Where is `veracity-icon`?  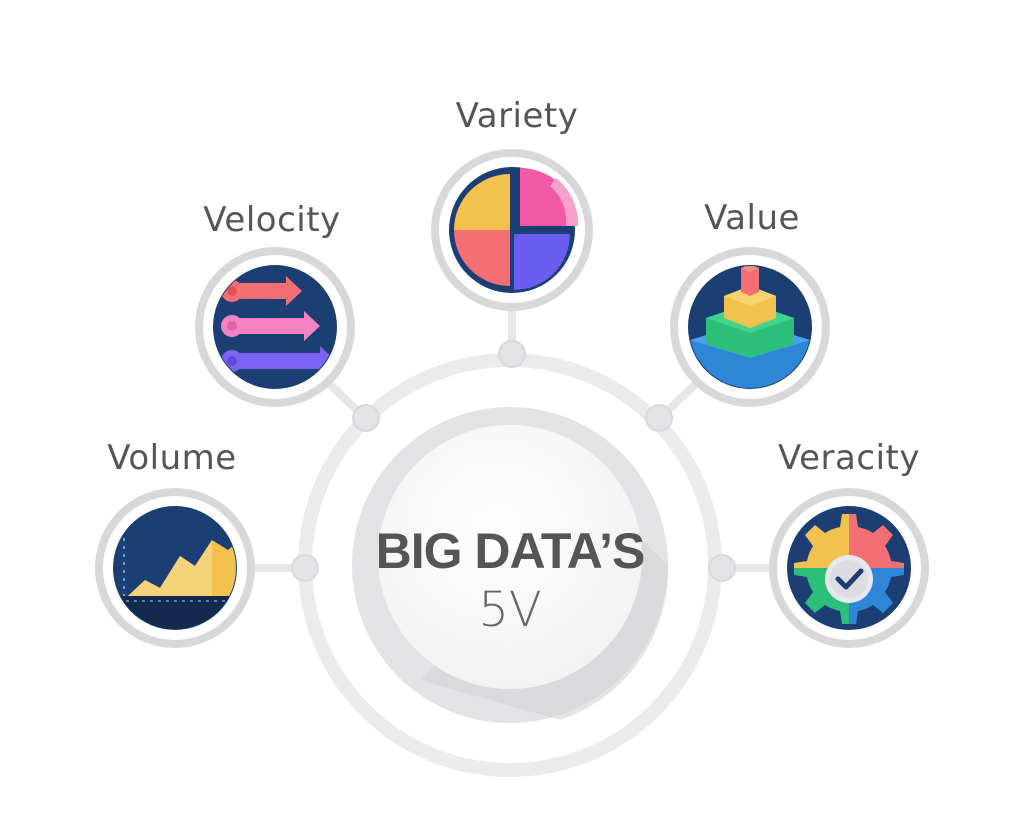 veracity-icon is located at coordinates (849, 569).